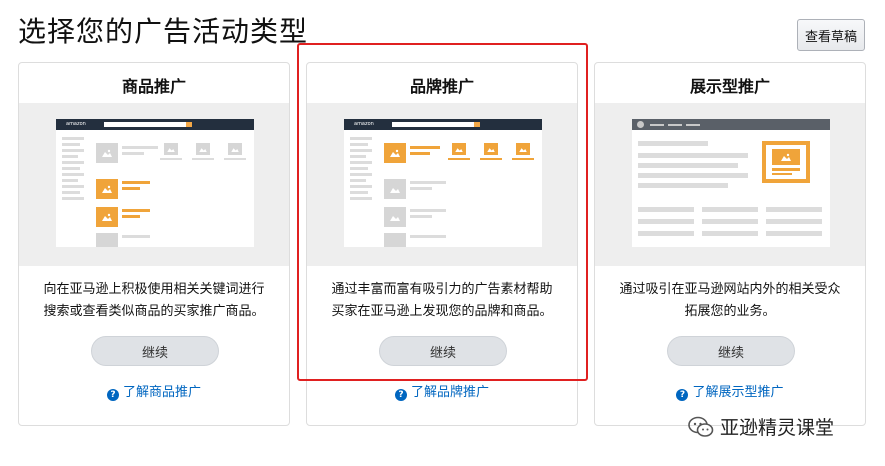 This screenshot has height=466, width=885. What do you see at coordinates (153, 86) in the screenshot?
I see `card-title: 商品推广` at bounding box center [153, 86].